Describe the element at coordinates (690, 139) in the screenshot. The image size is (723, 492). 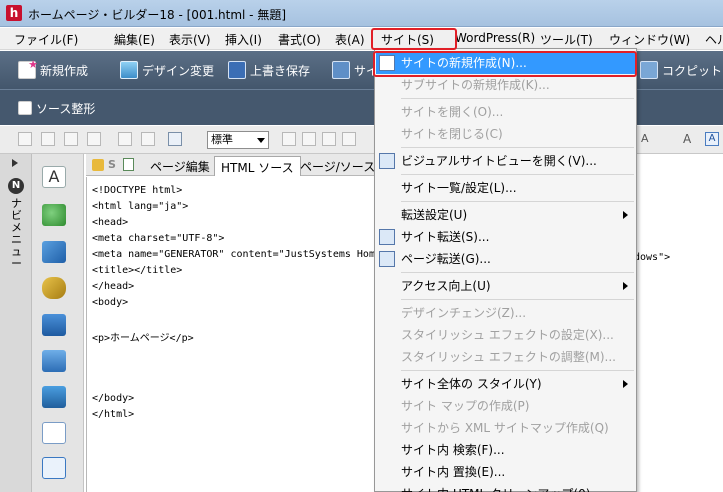
I see `font-grow-icon: A` at that location.